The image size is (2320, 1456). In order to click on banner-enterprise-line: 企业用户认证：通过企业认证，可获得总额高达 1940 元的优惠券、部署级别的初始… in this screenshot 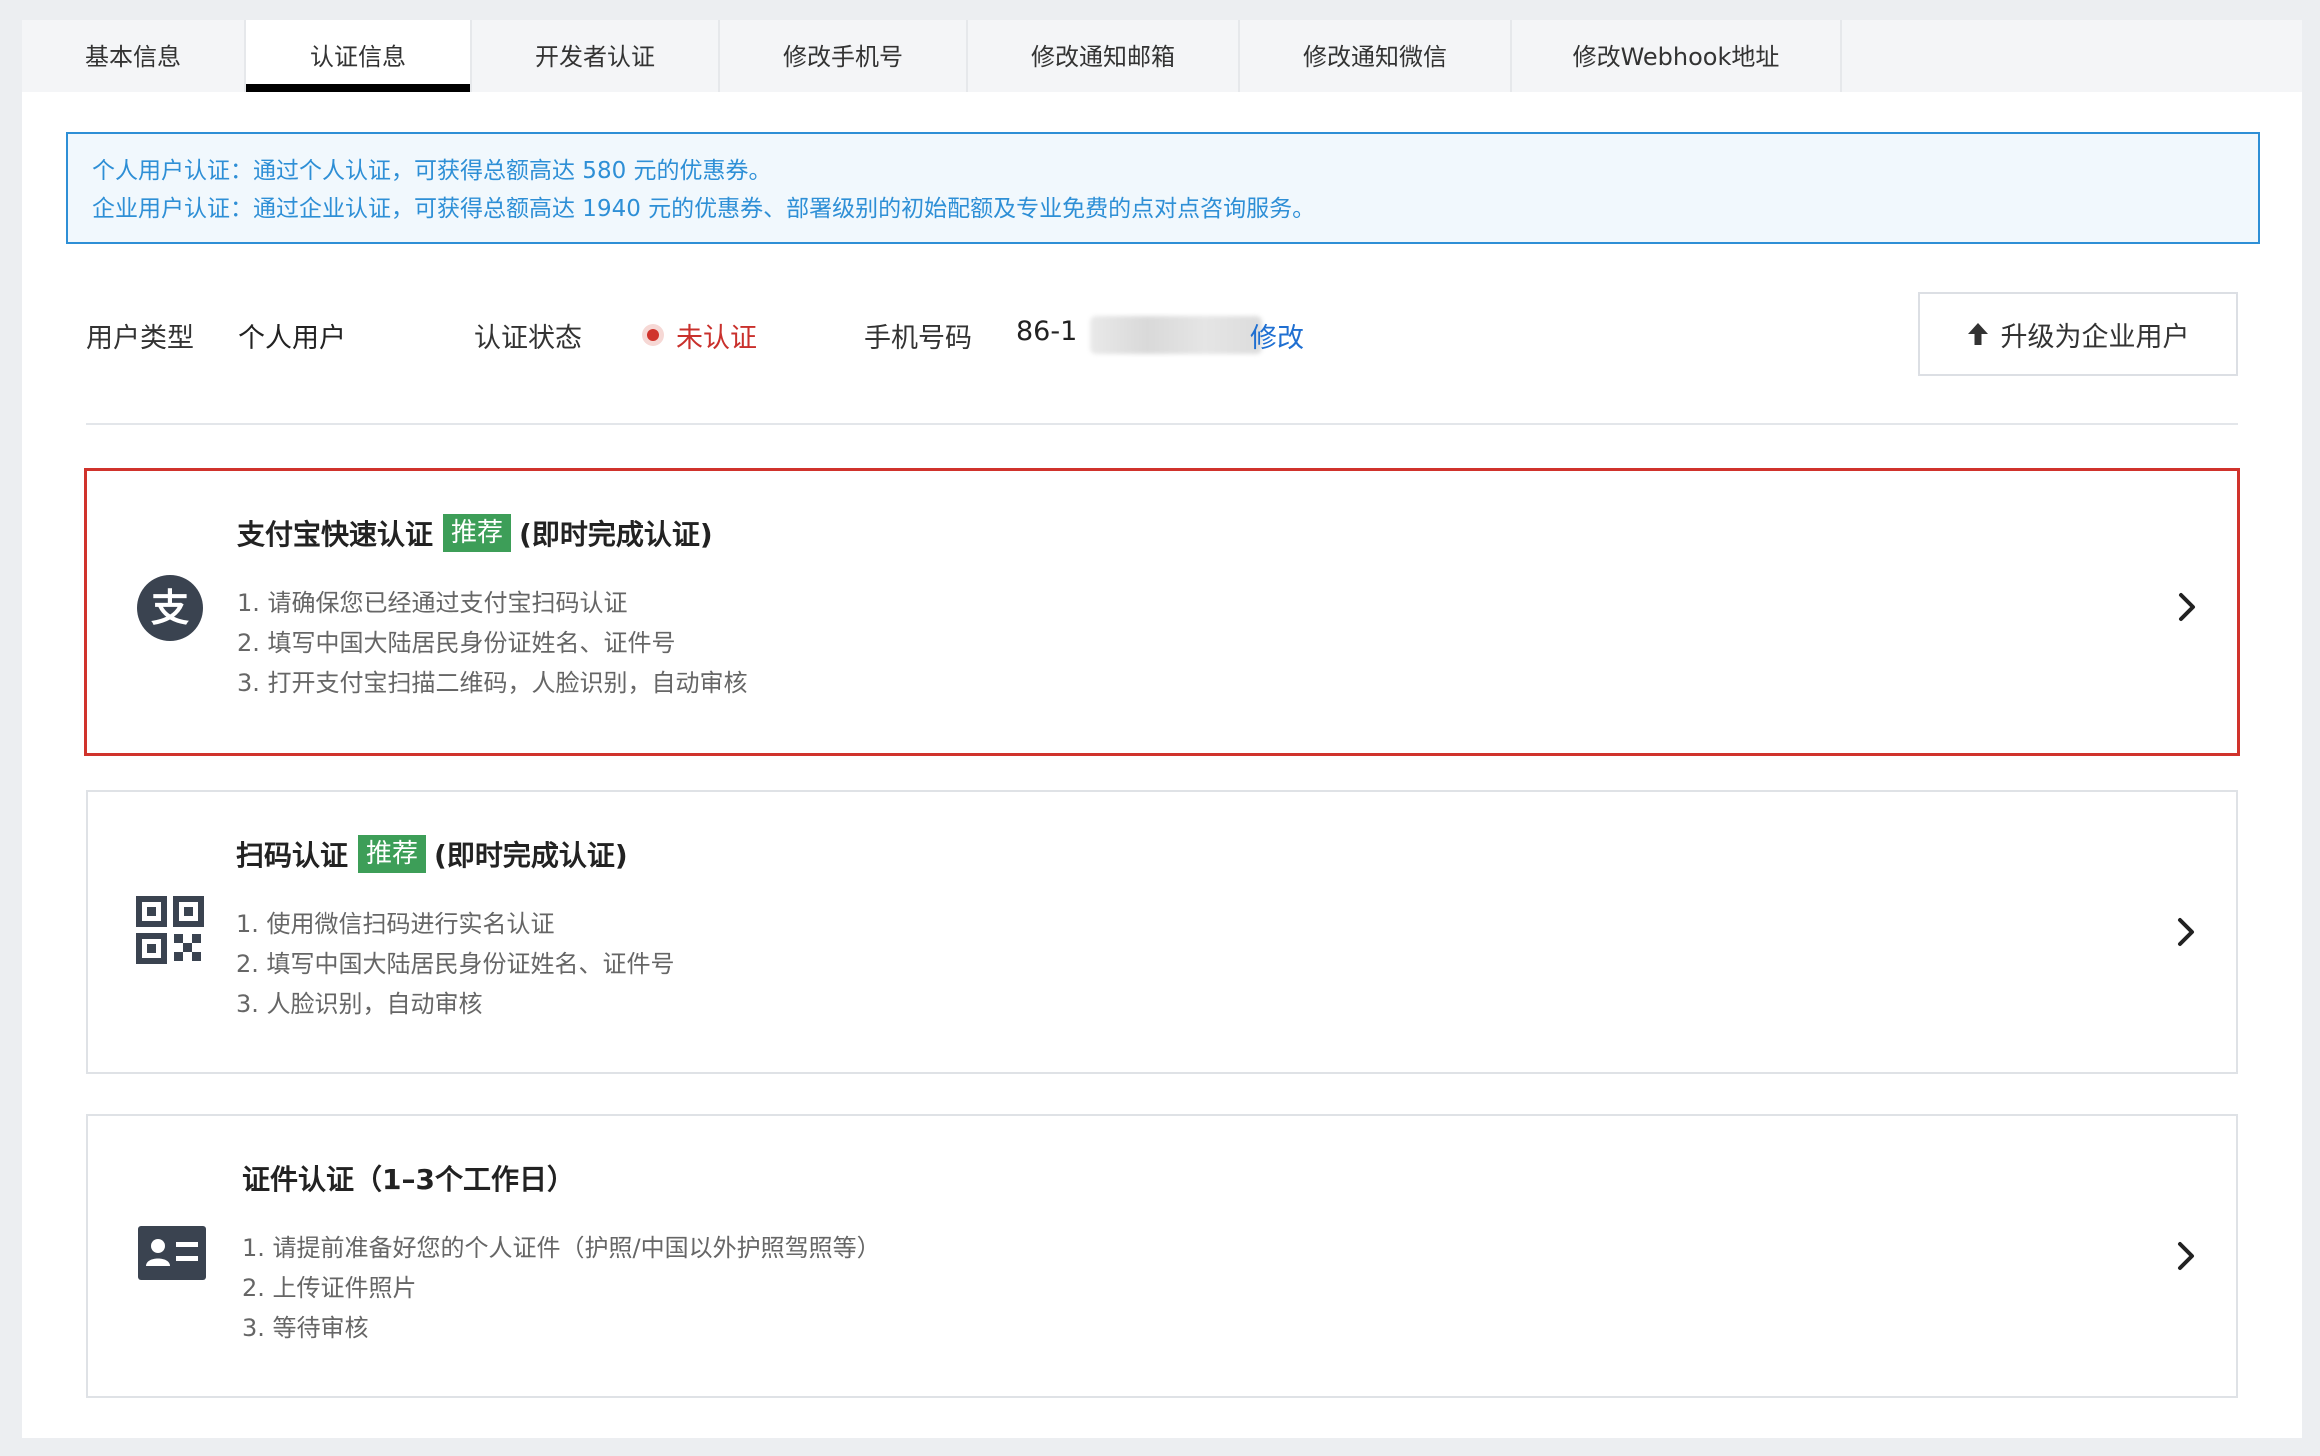, I will do `click(704, 209)`.